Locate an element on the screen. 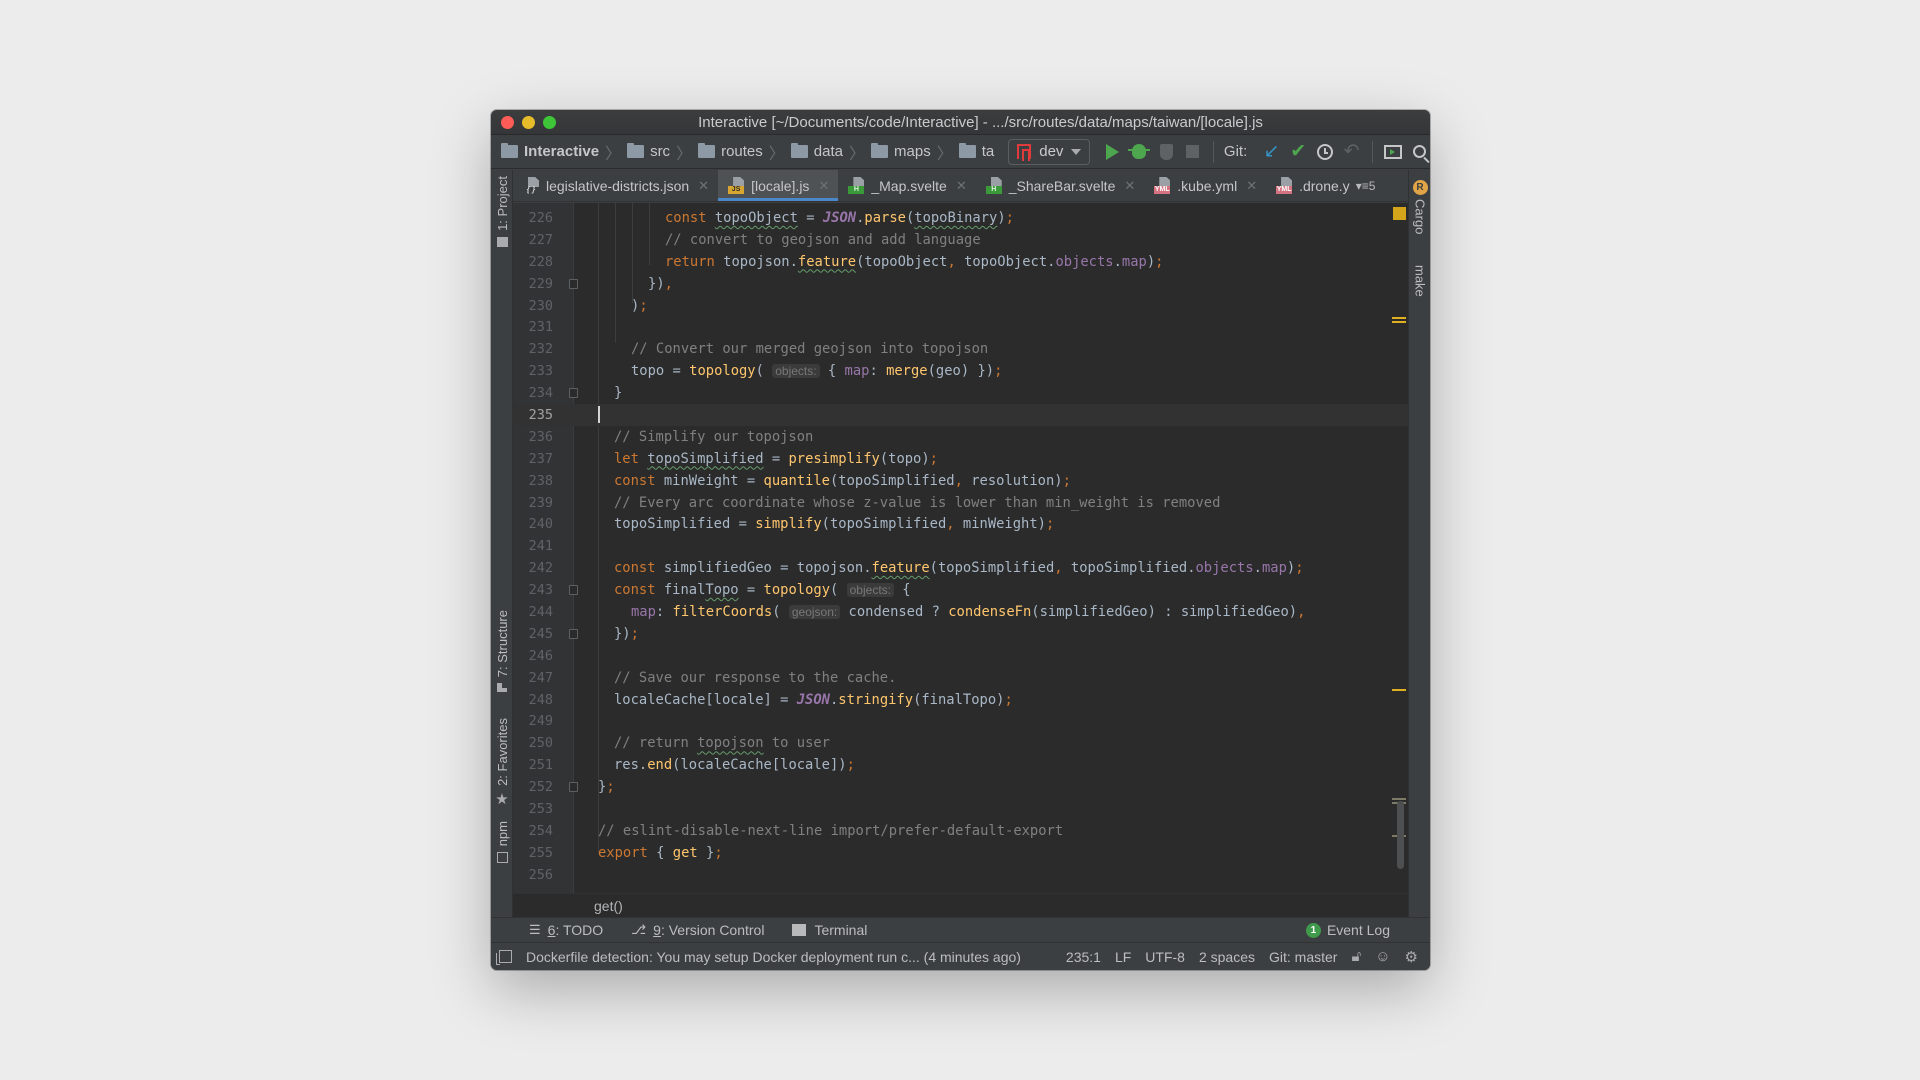  favorites-tool-button: 2: Favorites ★ is located at coordinates (502, 763).